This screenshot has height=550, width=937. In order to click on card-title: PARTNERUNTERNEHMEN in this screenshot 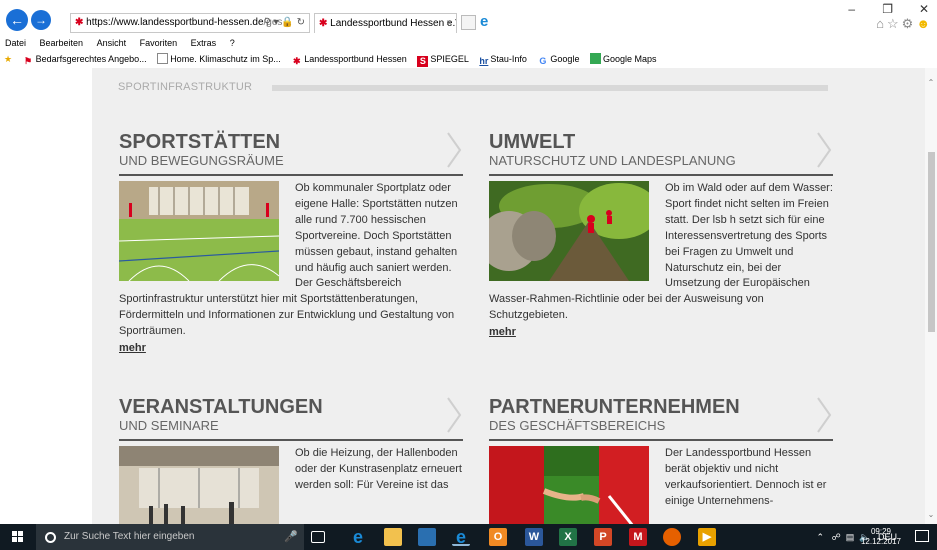, I will do `click(661, 407)`.